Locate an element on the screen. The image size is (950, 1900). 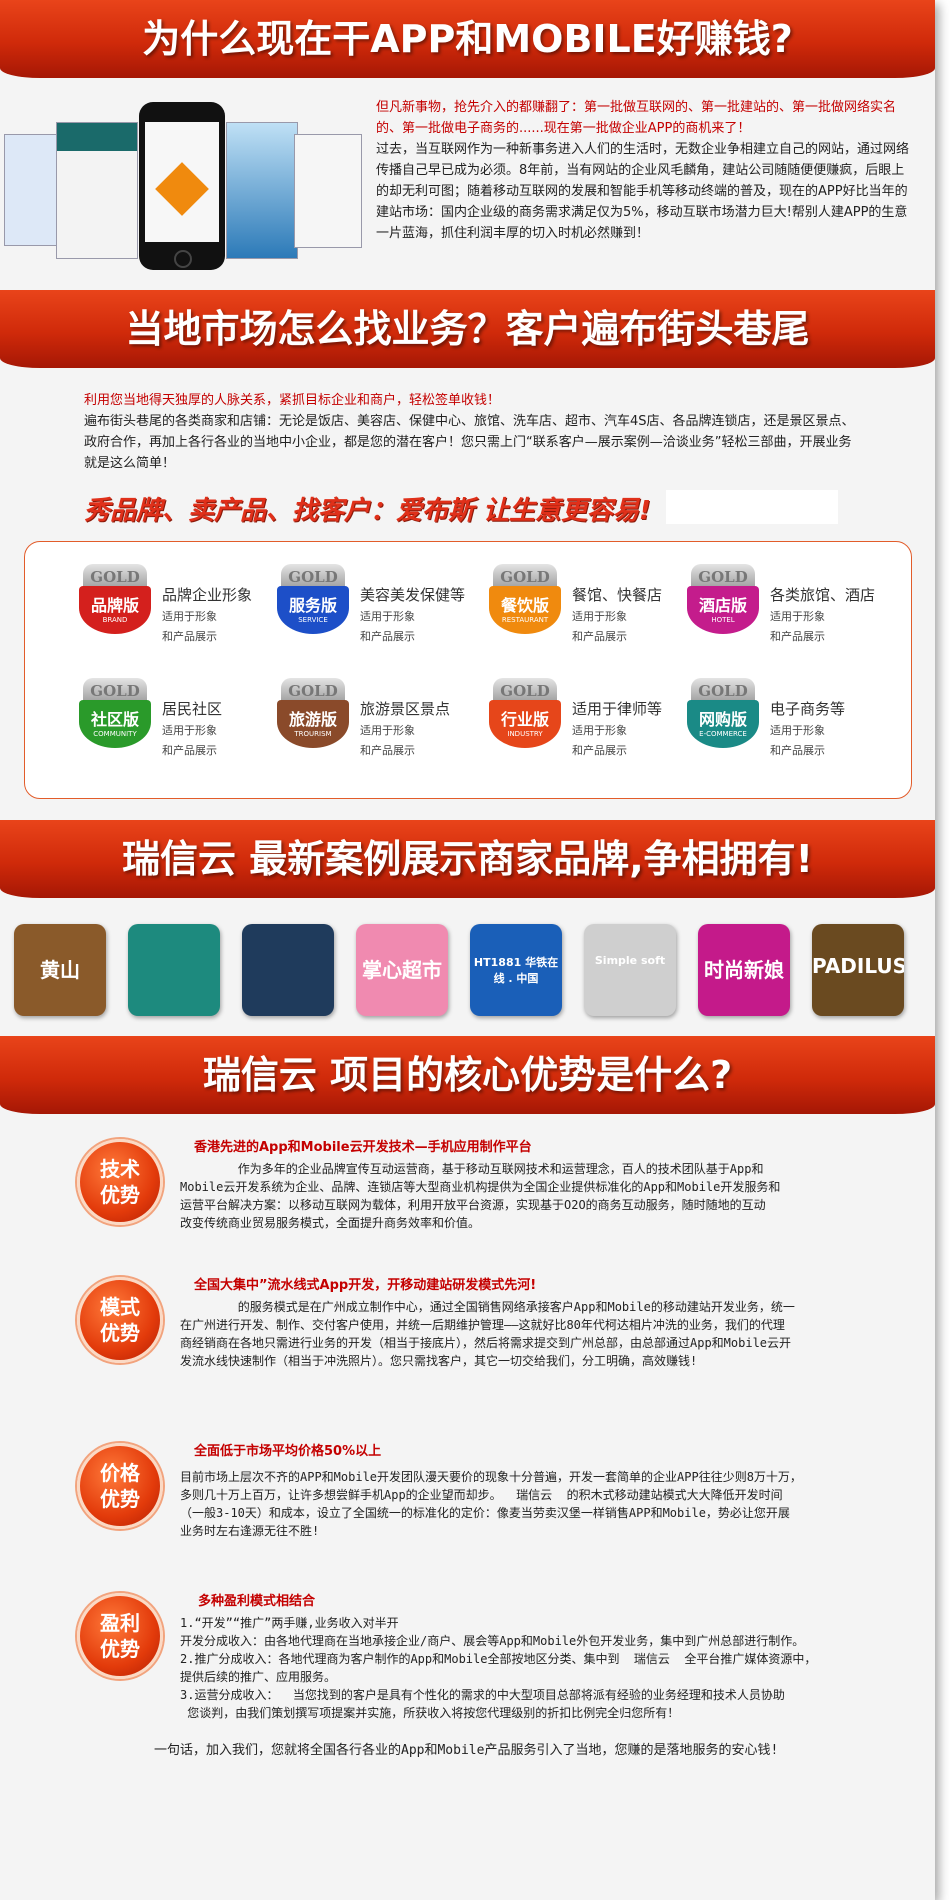
advantage-circle-icon: 技术 优势 is located at coordinates (120, 1182).